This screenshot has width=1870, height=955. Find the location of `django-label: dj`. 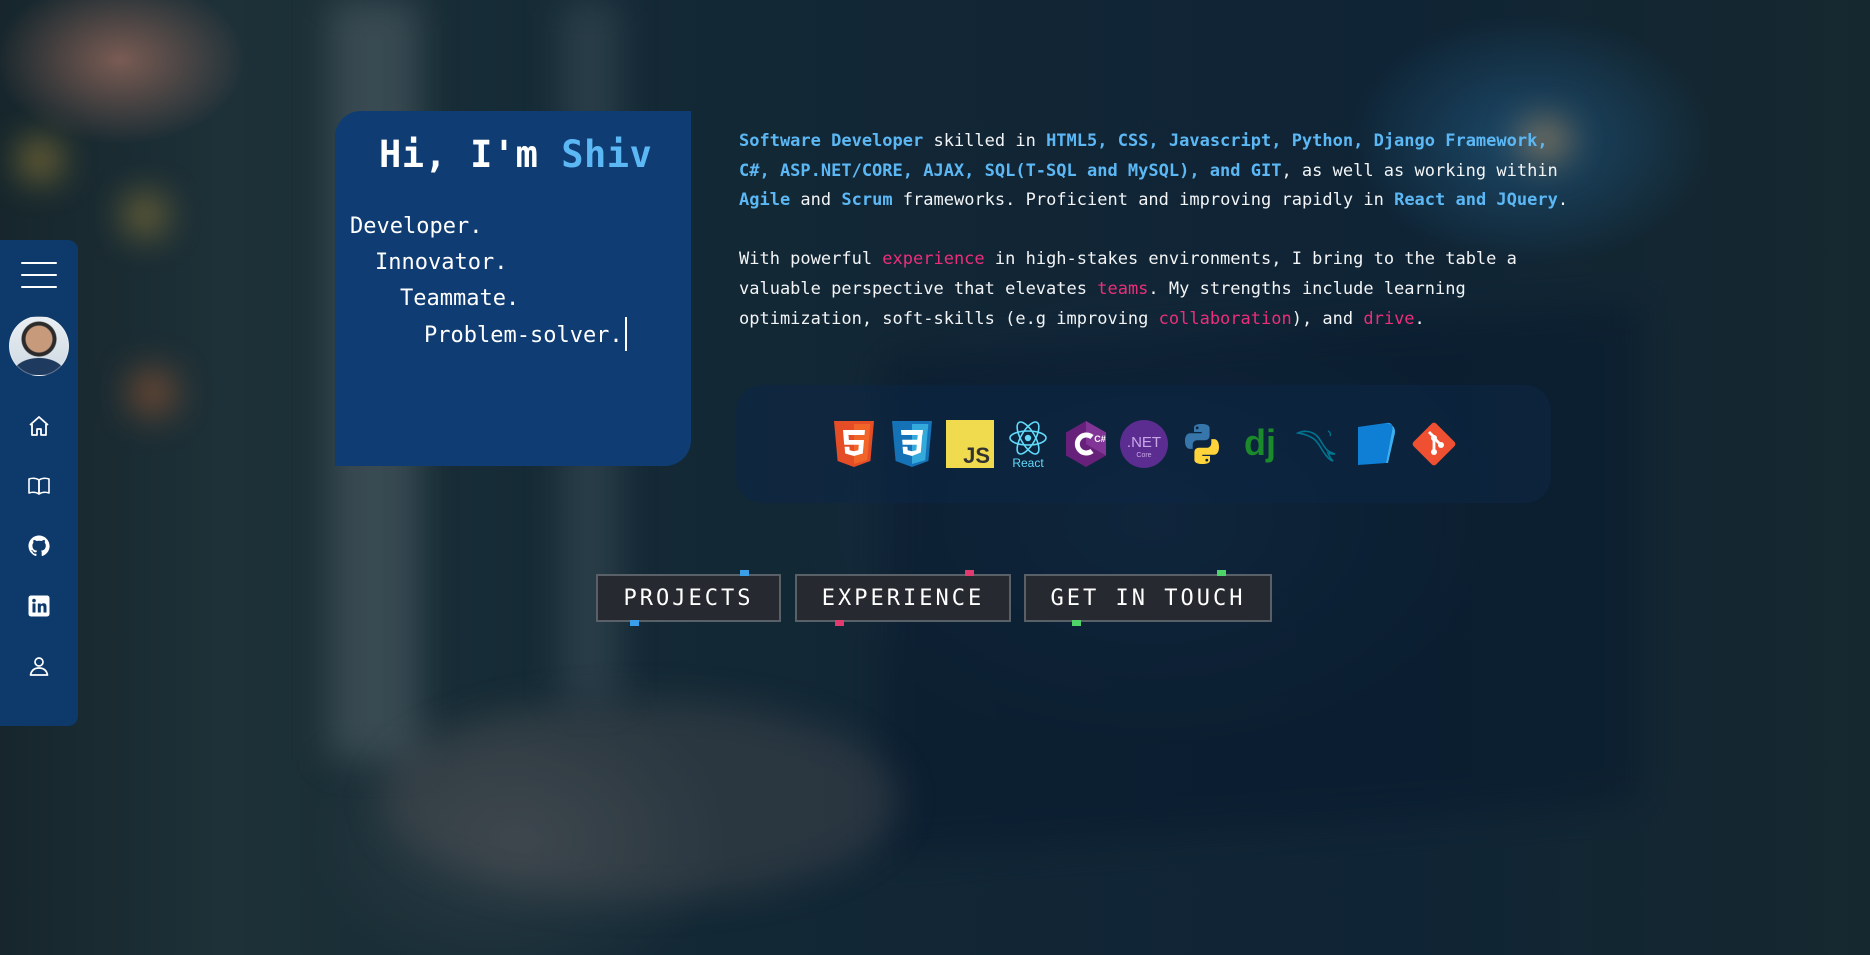

django-label: dj is located at coordinates (1260, 442).